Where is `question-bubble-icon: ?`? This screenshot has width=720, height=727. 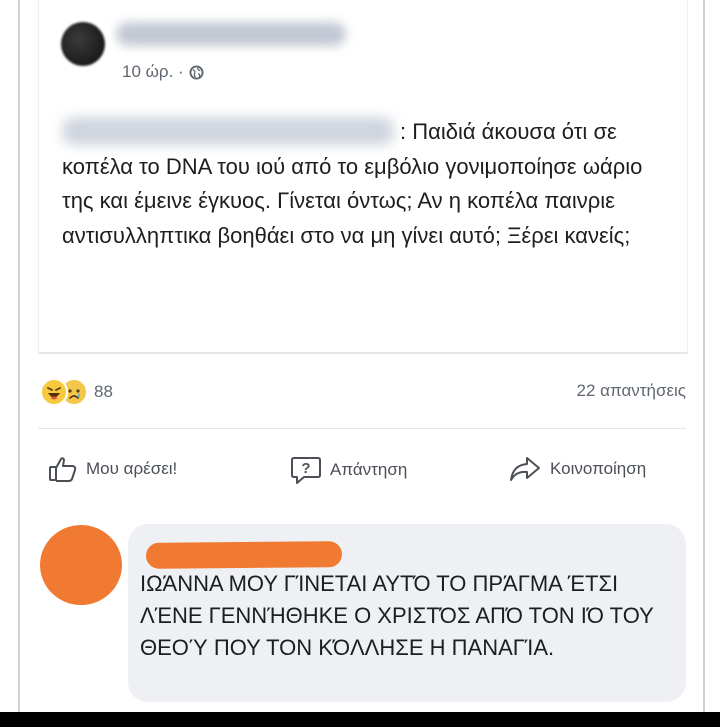 question-bubble-icon: ? is located at coordinates (306, 470).